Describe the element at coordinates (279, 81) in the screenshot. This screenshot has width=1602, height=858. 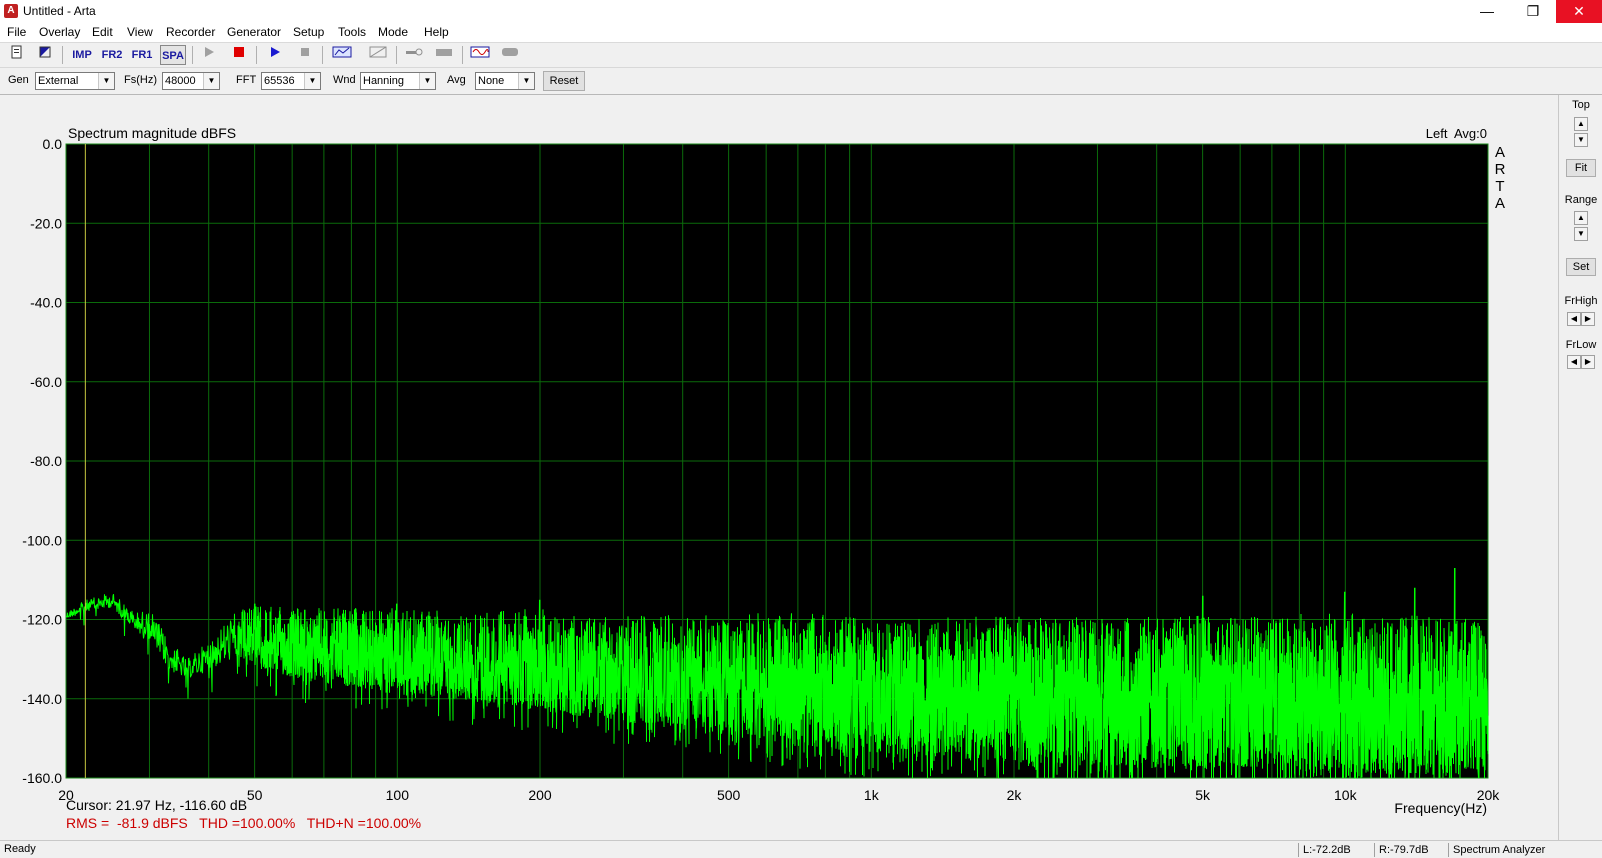
I see `fft-value: 65536` at that location.